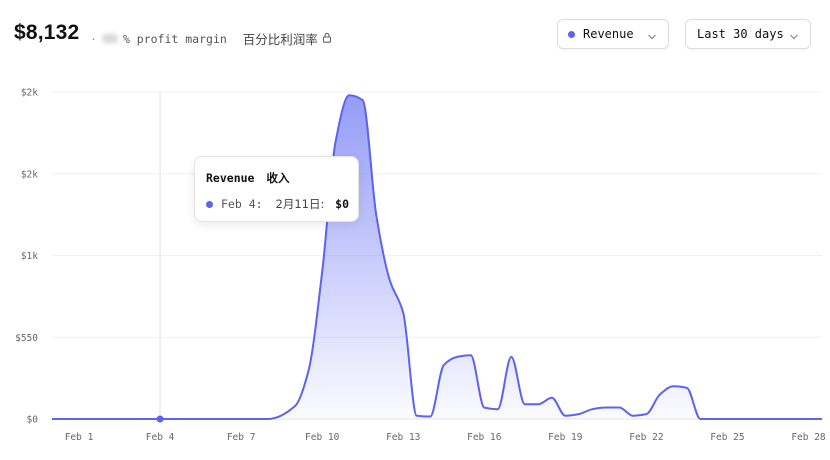 This screenshot has width=830, height=460. I want to click on tooltip-title-cjk: 收入, so click(278, 178).